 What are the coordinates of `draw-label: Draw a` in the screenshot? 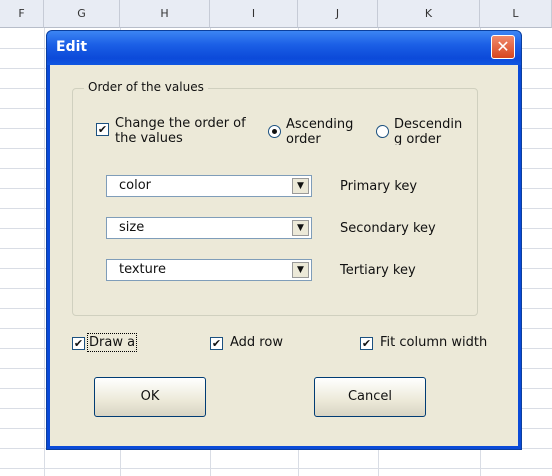 It's located at (112, 342).